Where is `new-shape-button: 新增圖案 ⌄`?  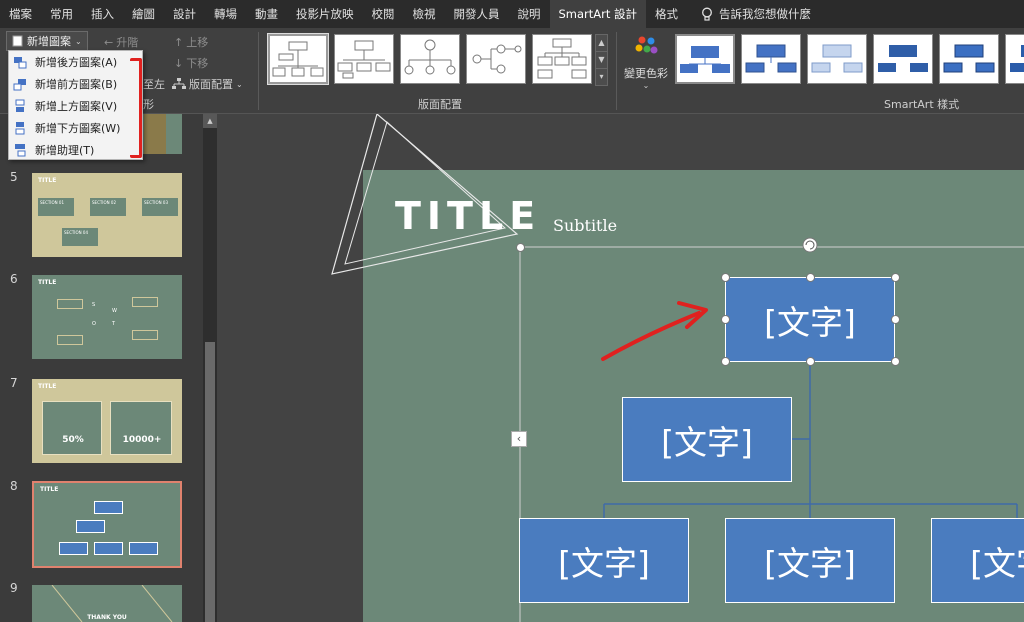 new-shape-button: 新增圖案 ⌄ is located at coordinates (47, 41).